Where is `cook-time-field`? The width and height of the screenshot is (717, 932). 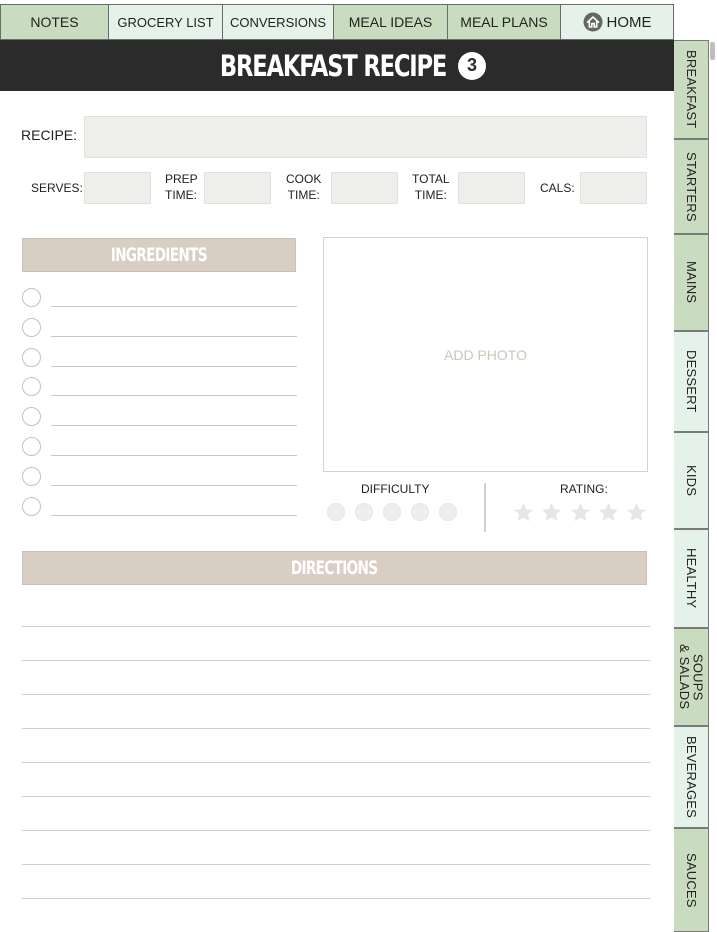
cook-time-field is located at coordinates (364, 188).